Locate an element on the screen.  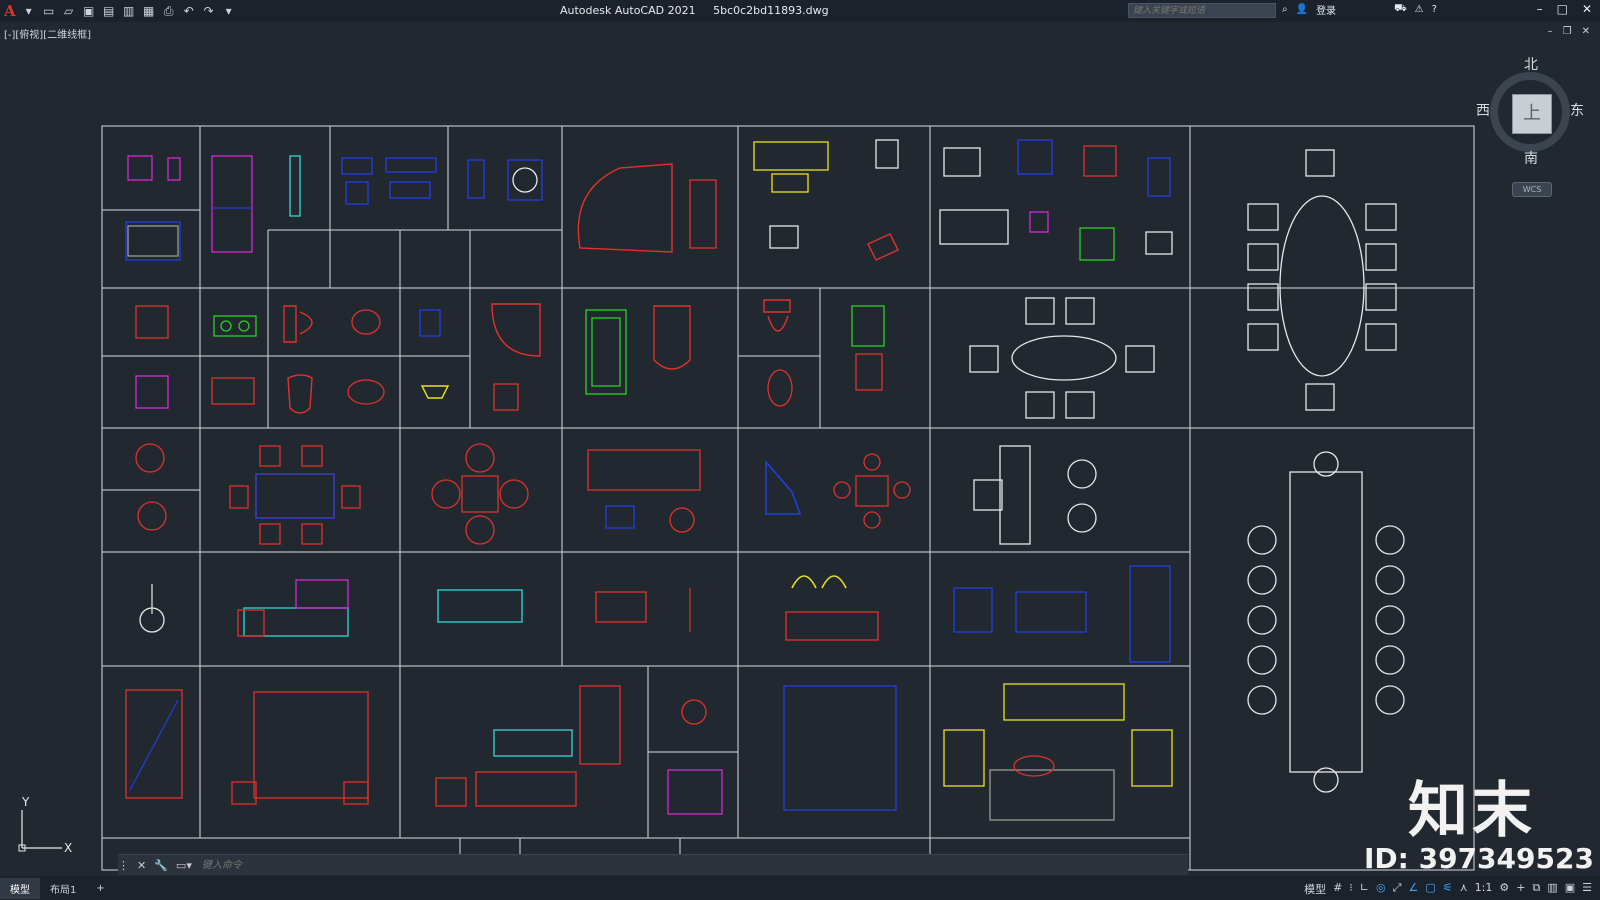
column-lamp-block is located at coordinates (295, 186).